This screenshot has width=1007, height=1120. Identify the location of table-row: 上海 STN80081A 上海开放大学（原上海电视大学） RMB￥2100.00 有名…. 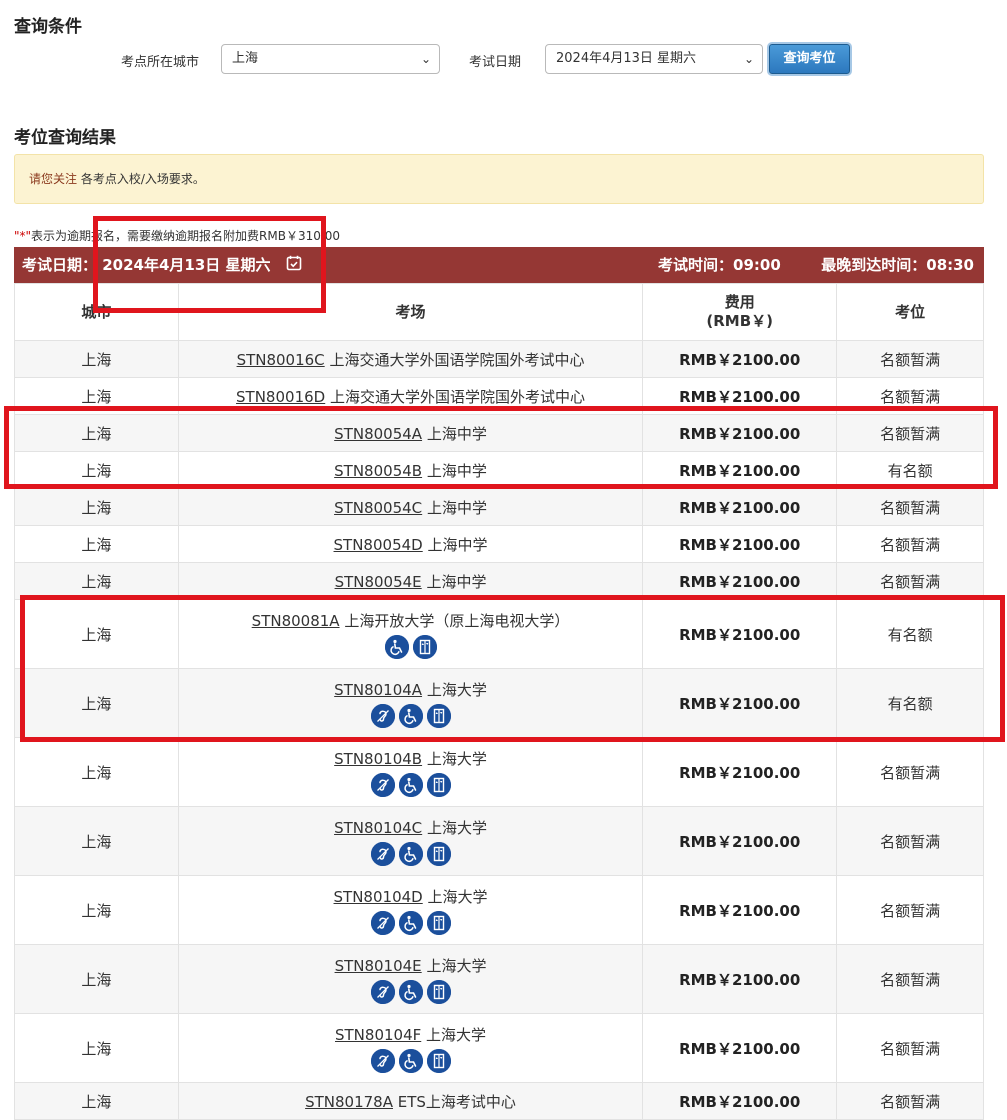
(499, 634).